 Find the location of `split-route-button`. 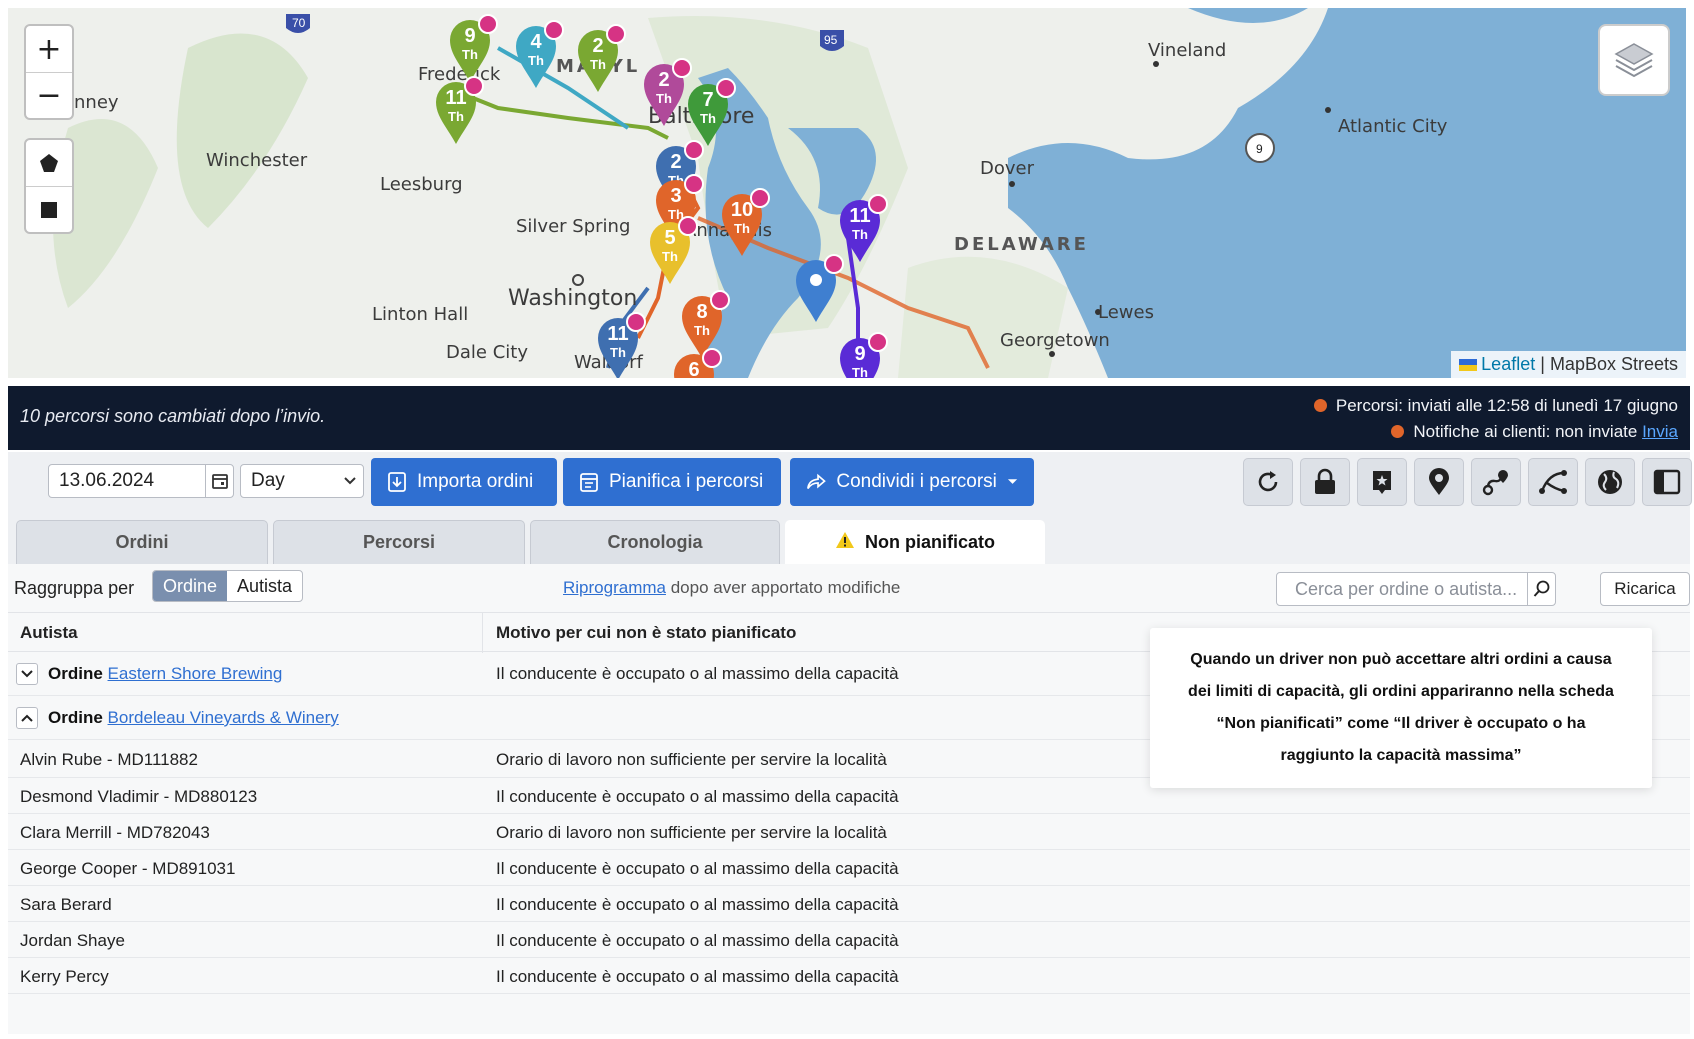

split-route-button is located at coordinates (1553, 482).